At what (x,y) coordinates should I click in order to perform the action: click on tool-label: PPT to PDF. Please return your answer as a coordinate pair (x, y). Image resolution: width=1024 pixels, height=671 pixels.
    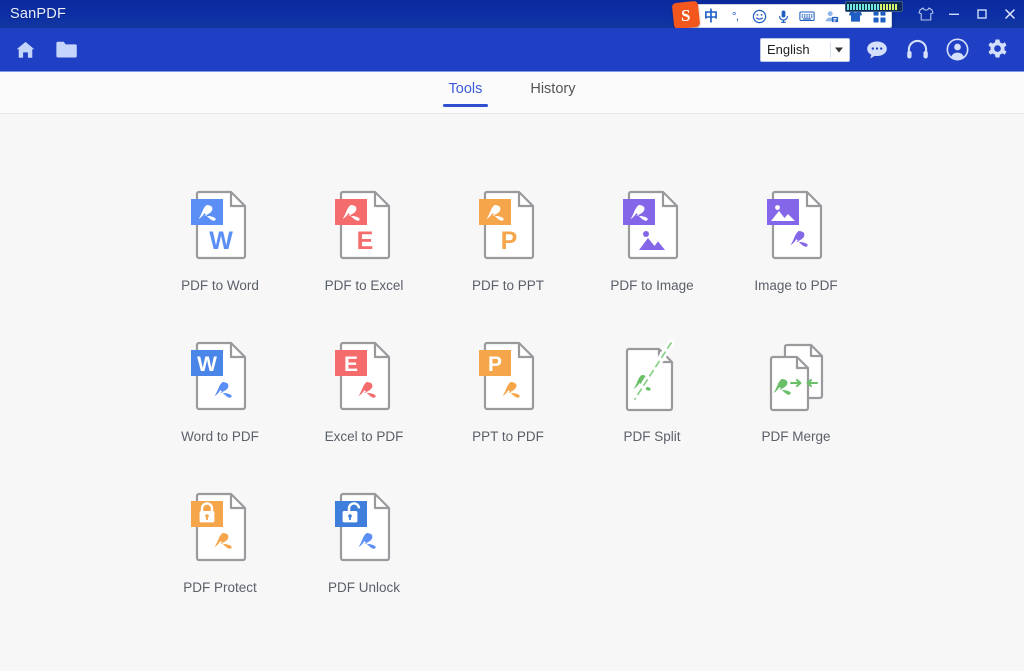
    Looking at the image, I should click on (508, 436).